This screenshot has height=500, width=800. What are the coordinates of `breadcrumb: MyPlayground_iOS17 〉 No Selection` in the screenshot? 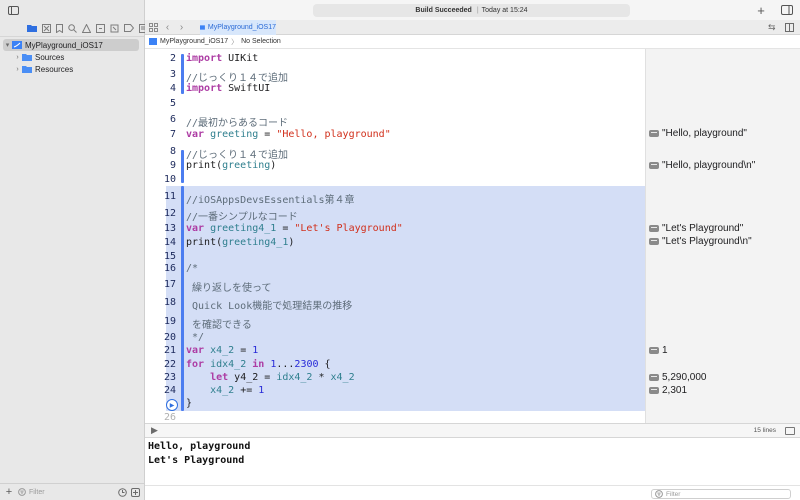 It's located at (472, 42).